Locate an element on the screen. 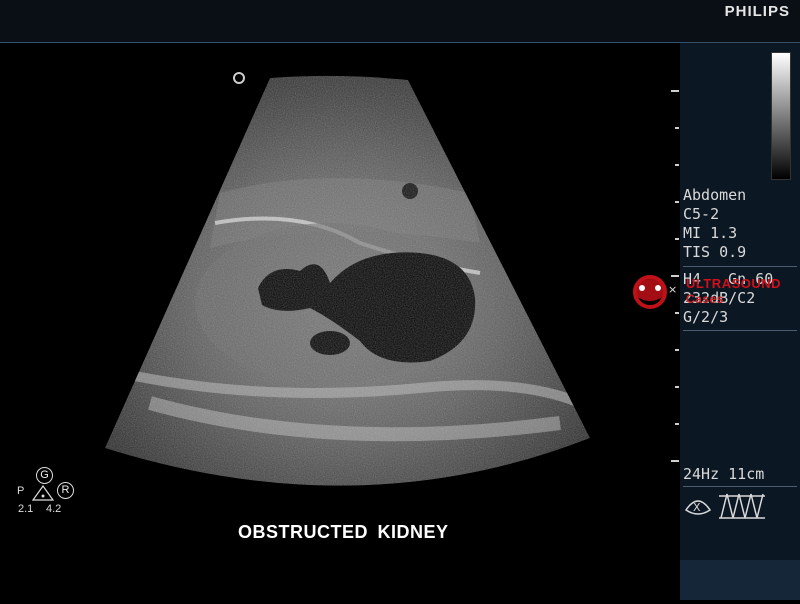 The width and height of the screenshot is (800, 604). watermark: ULTRASOUND Cases is located at coordinates (713, 291).